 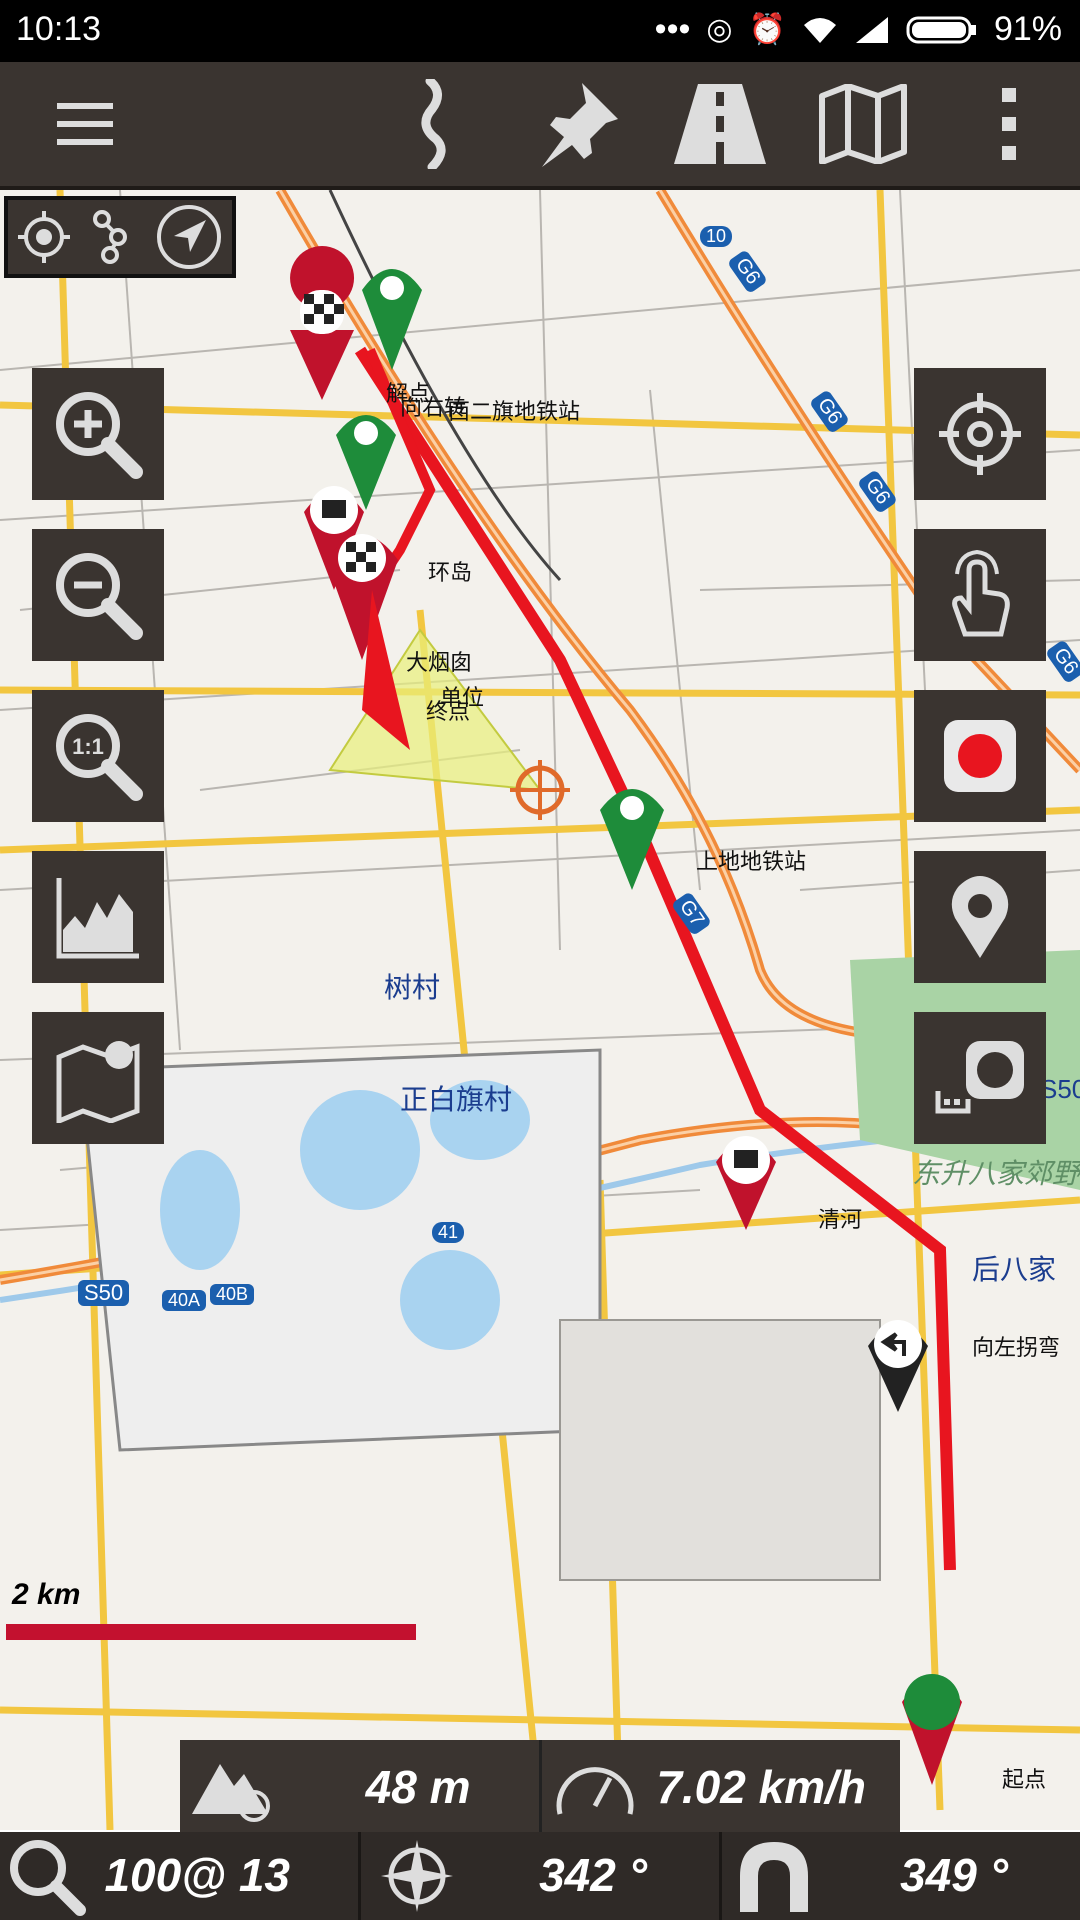 I want to click on label-dongsheng-park: 东升八家郊野, so click(x=996, y=1173).